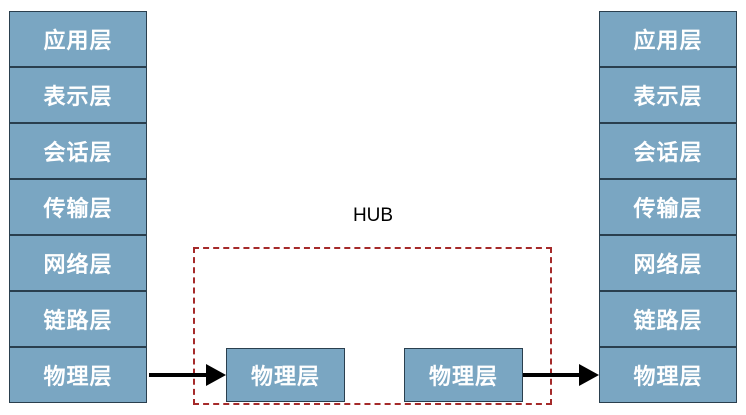  I want to click on hub-label: HUB, so click(373, 215).